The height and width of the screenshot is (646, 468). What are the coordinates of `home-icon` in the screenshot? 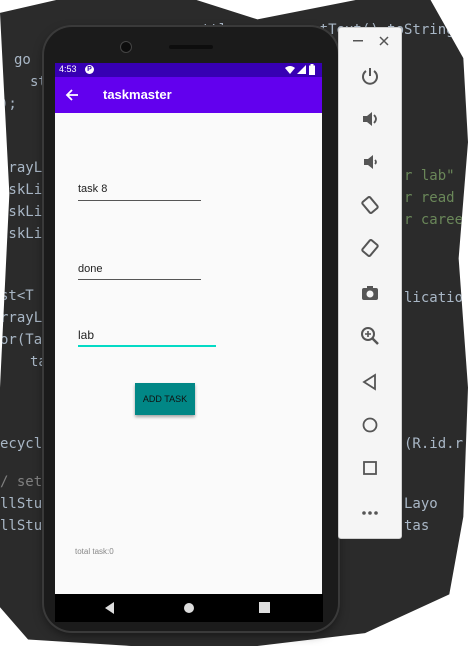 It's located at (370, 425).